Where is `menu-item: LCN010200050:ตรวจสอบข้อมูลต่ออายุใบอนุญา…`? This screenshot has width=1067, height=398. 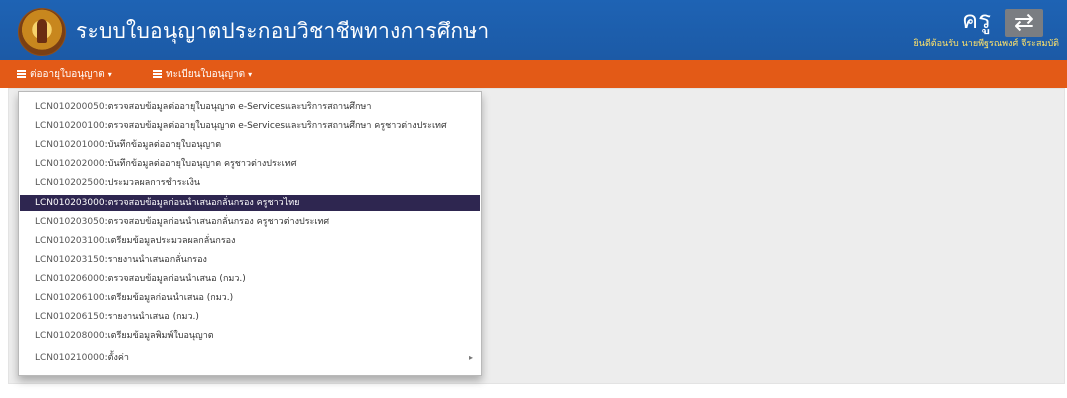 menu-item: LCN010200050:ตรวจสอบข้อมูลต่ออายุใบอนุญา… is located at coordinates (250, 107).